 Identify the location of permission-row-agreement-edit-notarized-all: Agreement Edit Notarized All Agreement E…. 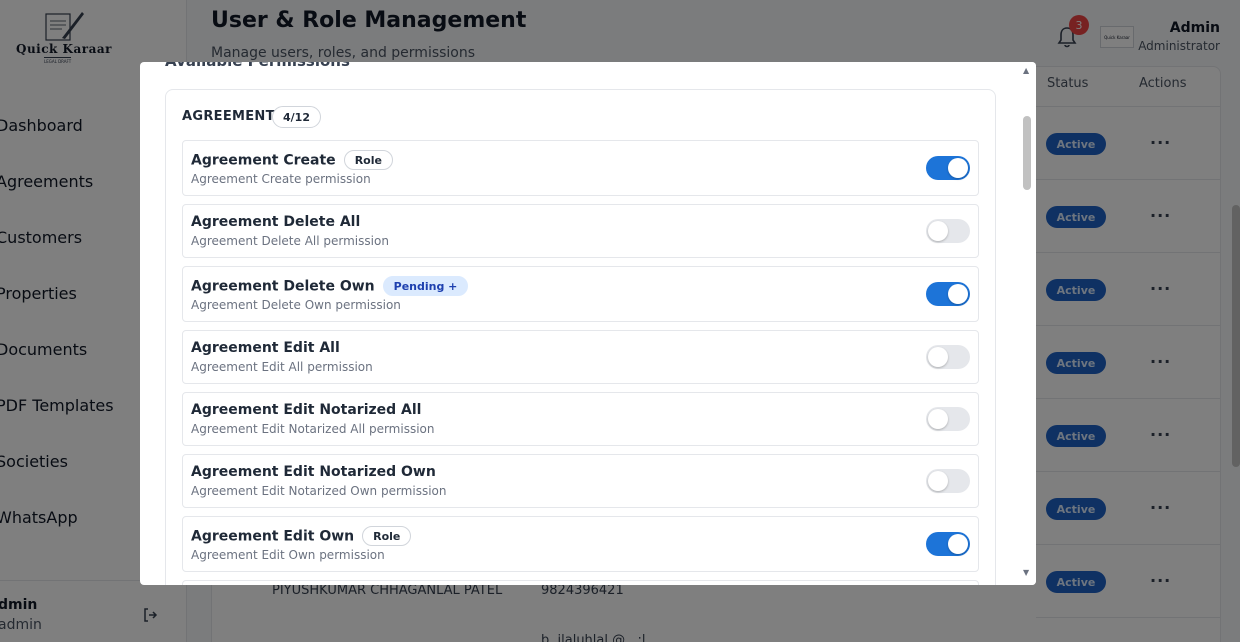
(580, 419).